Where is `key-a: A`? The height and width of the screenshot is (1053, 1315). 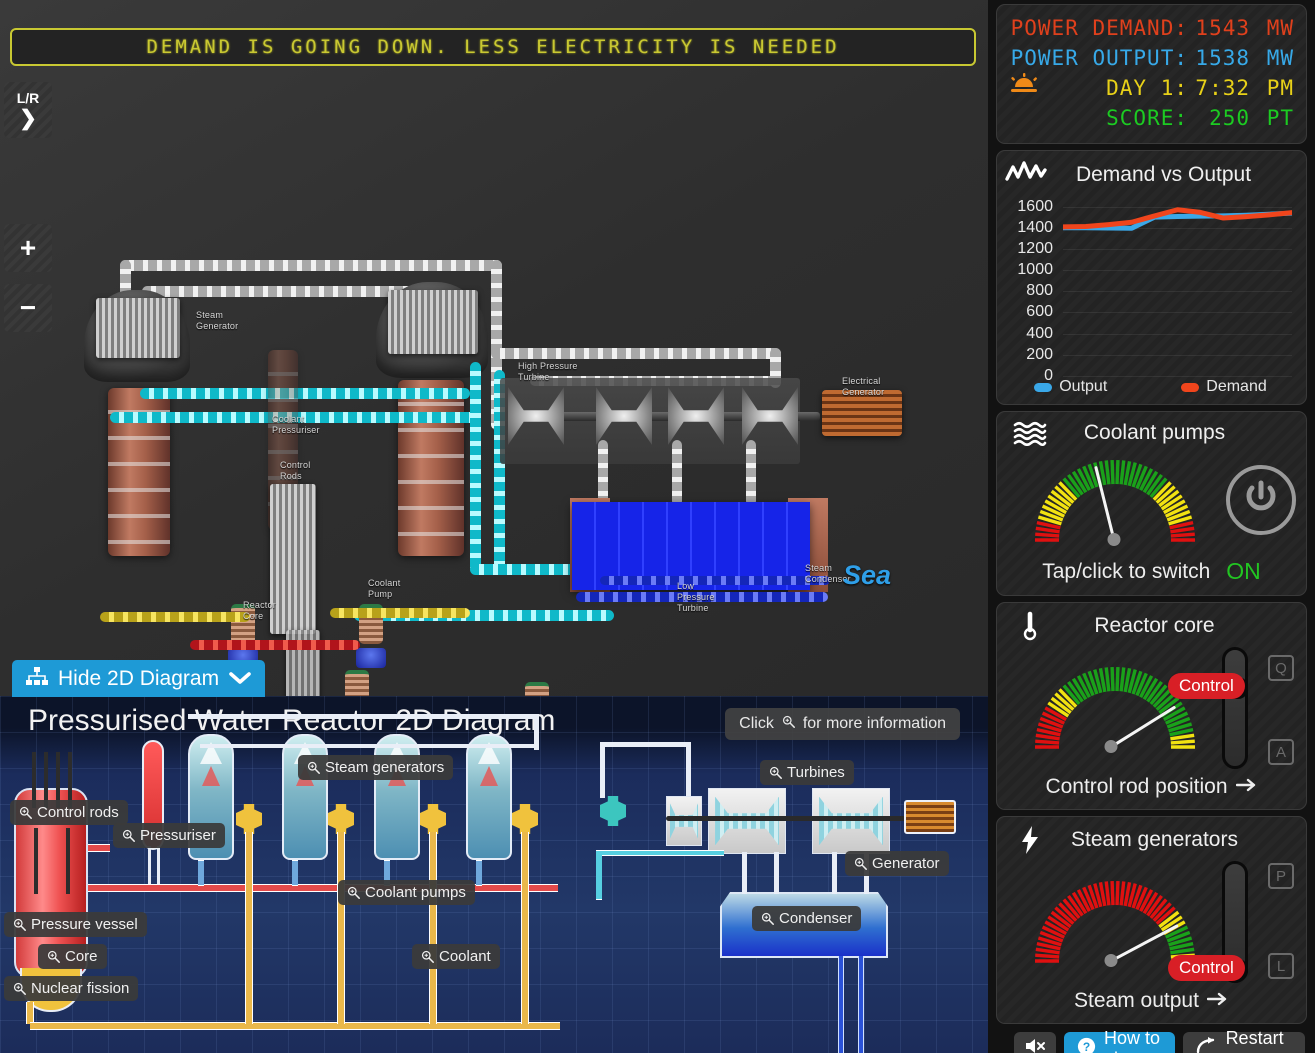
key-a: A is located at coordinates (1281, 752).